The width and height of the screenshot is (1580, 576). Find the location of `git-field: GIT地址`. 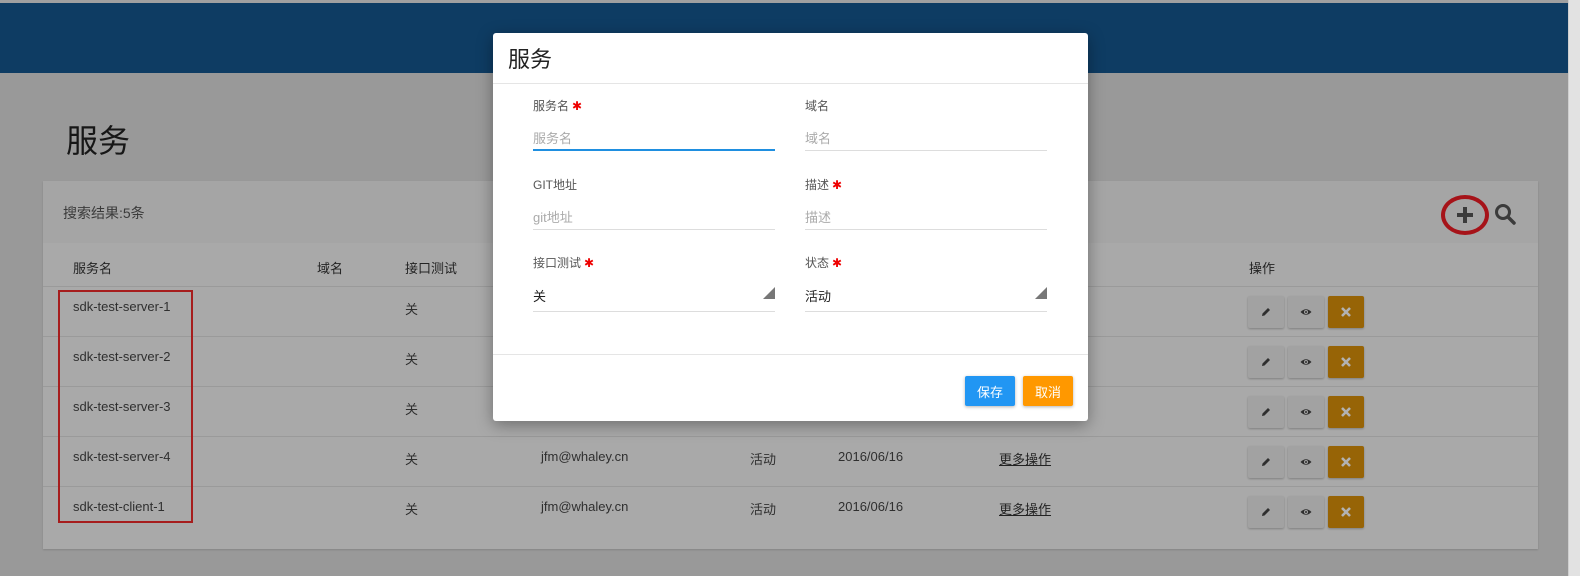

git-field: GIT地址 is located at coordinates (654, 203).